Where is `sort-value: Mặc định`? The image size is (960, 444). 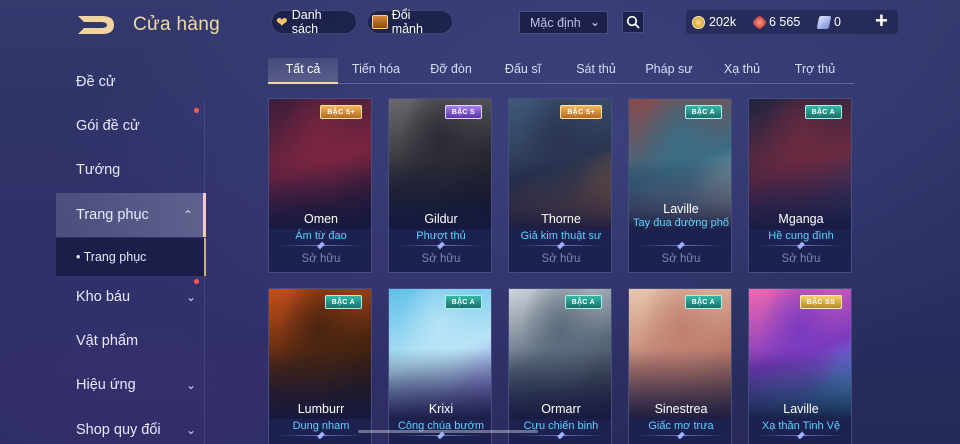 sort-value: Mặc định is located at coordinates (555, 22).